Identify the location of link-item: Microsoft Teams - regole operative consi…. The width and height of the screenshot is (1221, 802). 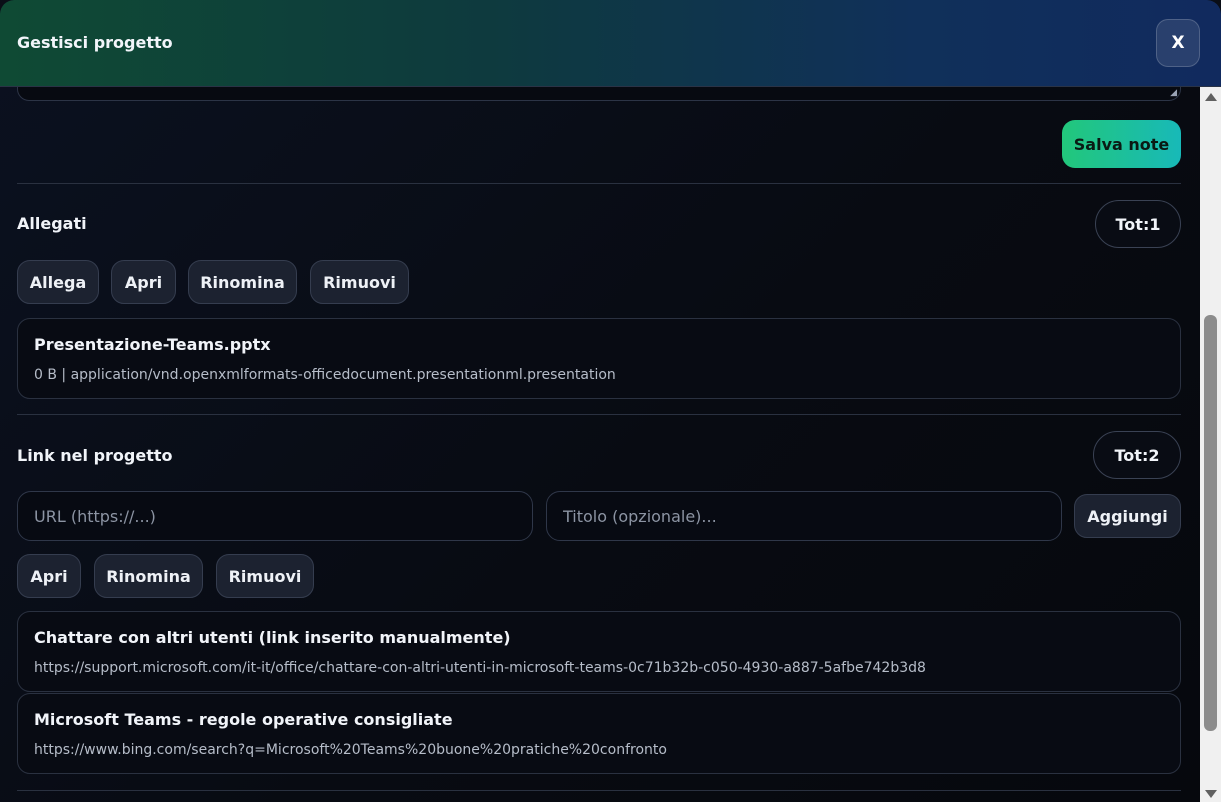
(599, 733).